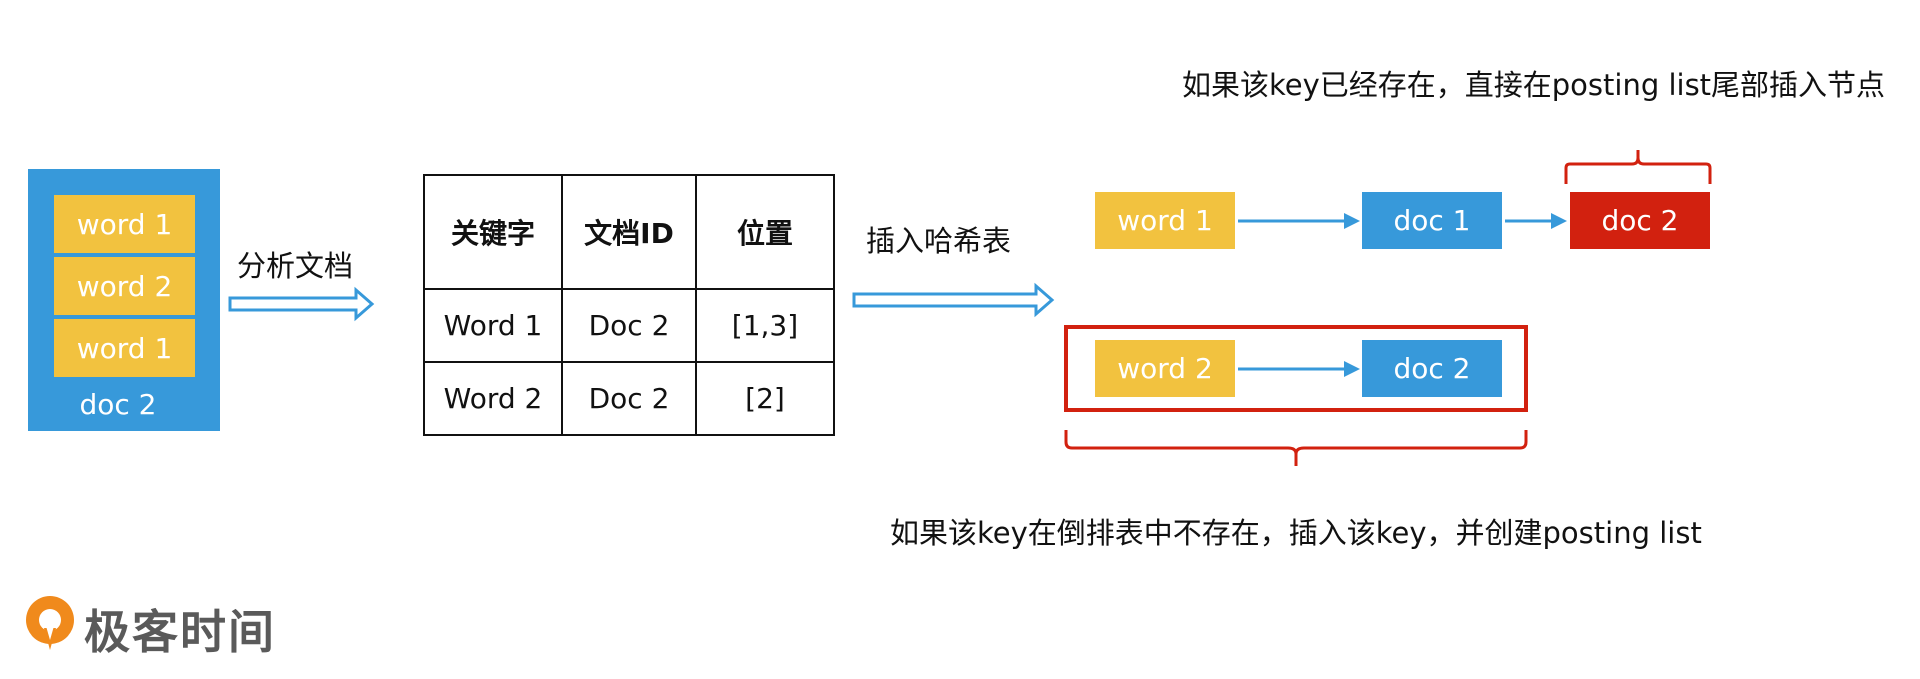 Image resolution: width=1920 pixels, height=679 pixels. I want to click on cell-position: [1,3], so click(765, 325).